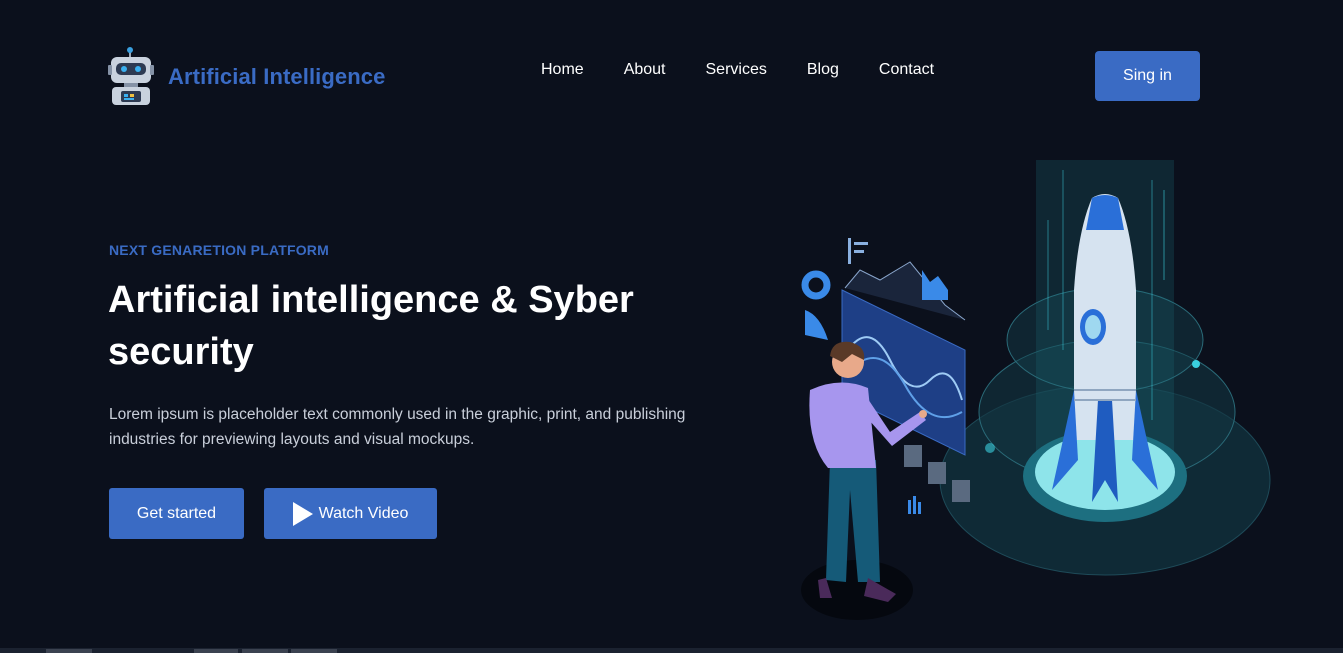  What do you see at coordinates (131, 77) in the screenshot?
I see `robot-icon` at bounding box center [131, 77].